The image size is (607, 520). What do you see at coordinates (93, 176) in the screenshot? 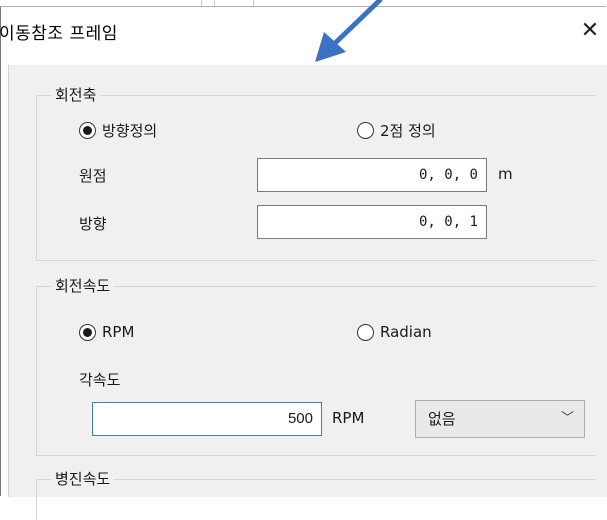
I see `origin-label: 원점` at bounding box center [93, 176].